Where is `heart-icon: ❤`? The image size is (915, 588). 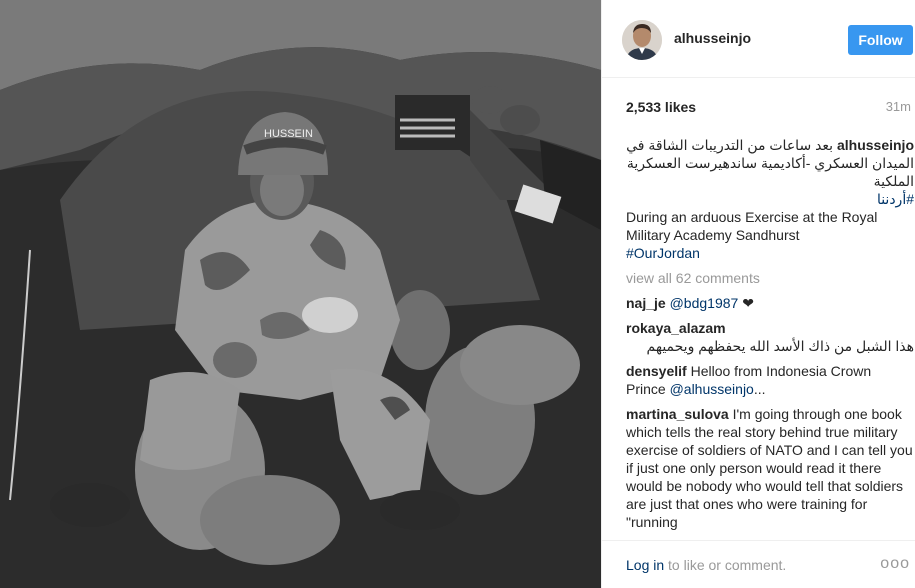
heart-icon: ❤ is located at coordinates (746, 303).